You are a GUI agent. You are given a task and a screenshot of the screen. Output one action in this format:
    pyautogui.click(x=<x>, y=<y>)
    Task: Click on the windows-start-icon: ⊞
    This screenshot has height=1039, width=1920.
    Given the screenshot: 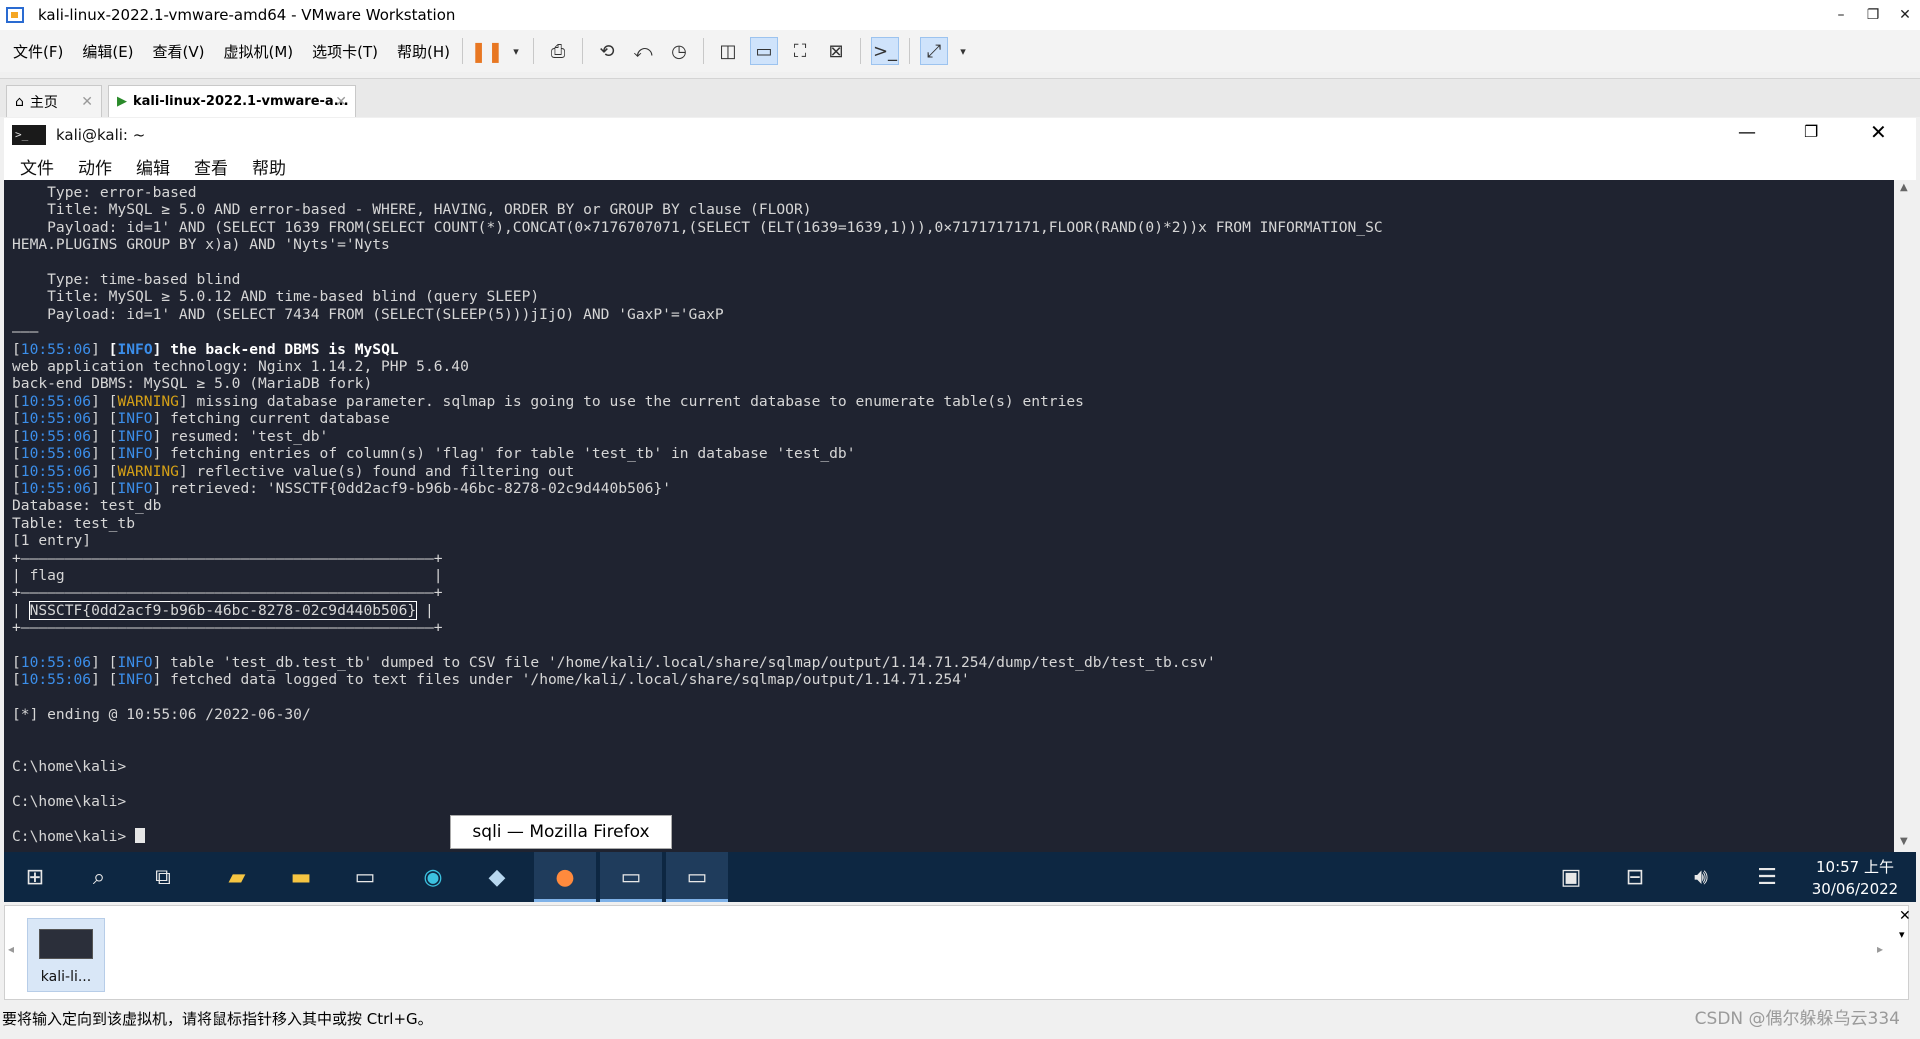 What is the action you would take?
    pyautogui.click(x=35, y=877)
    